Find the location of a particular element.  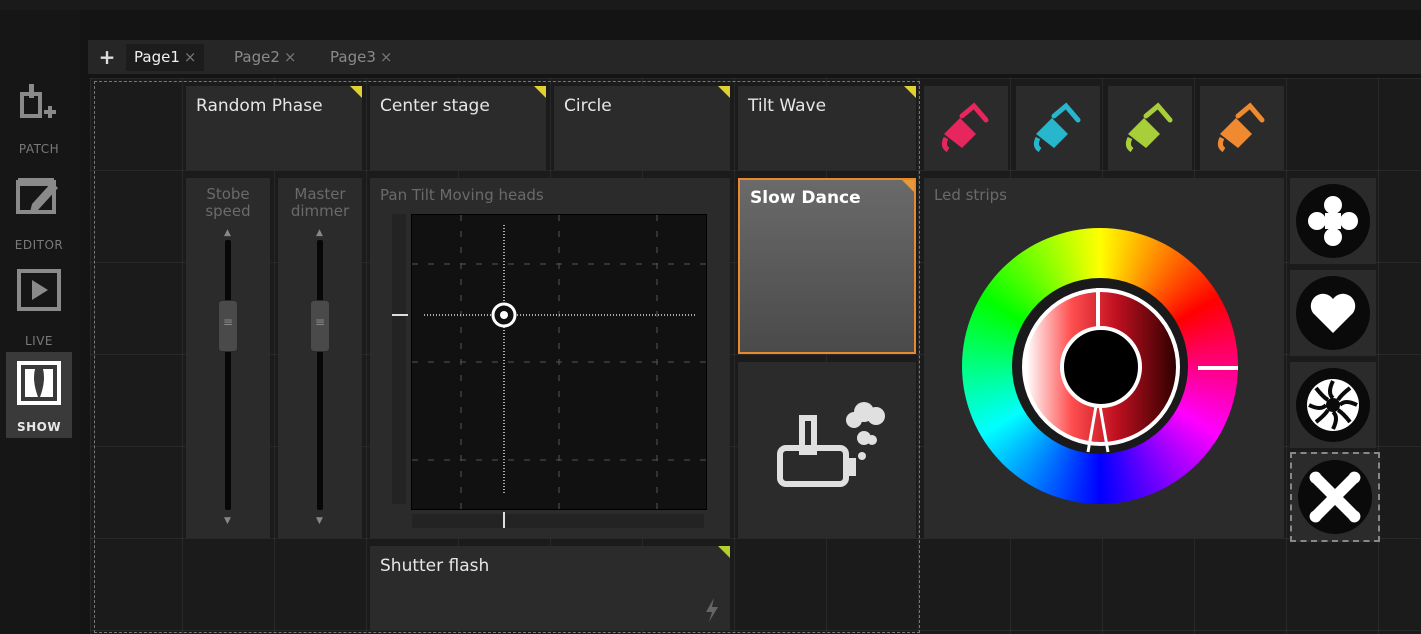

hue-marker is located at coordinates (1218, 368).